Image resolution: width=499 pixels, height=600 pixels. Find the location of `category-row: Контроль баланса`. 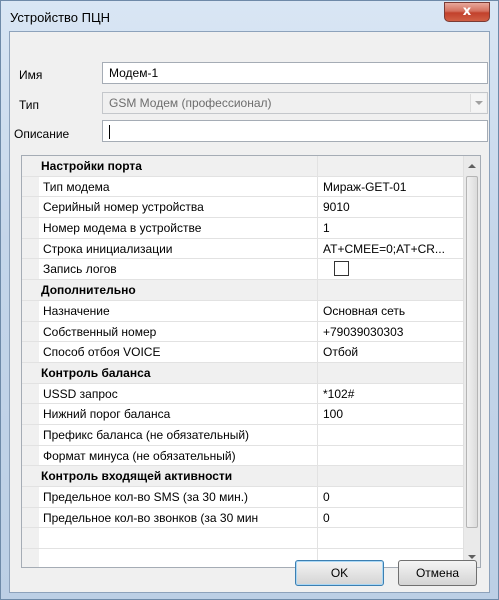

category-row: Контроль баланса is located at coordinates (242, 373).